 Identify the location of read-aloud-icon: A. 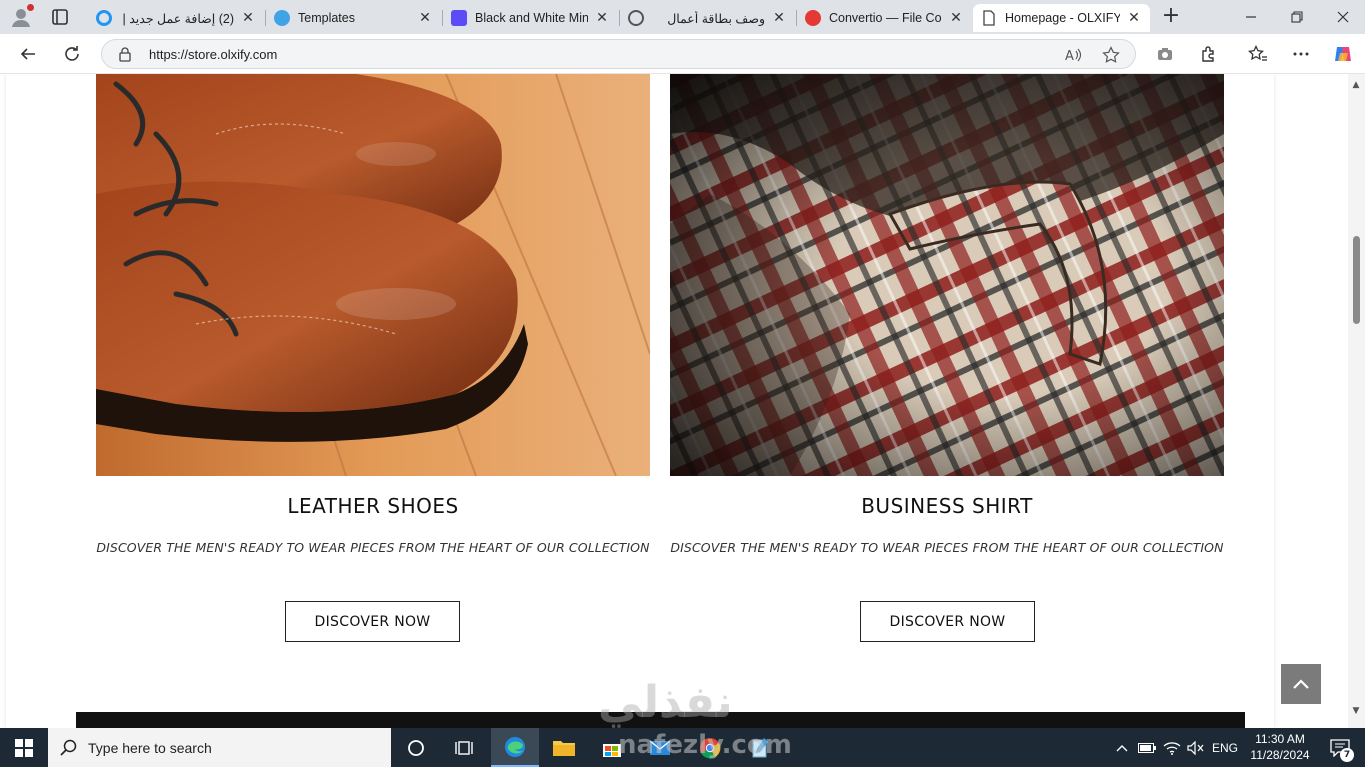
(1073, 55).